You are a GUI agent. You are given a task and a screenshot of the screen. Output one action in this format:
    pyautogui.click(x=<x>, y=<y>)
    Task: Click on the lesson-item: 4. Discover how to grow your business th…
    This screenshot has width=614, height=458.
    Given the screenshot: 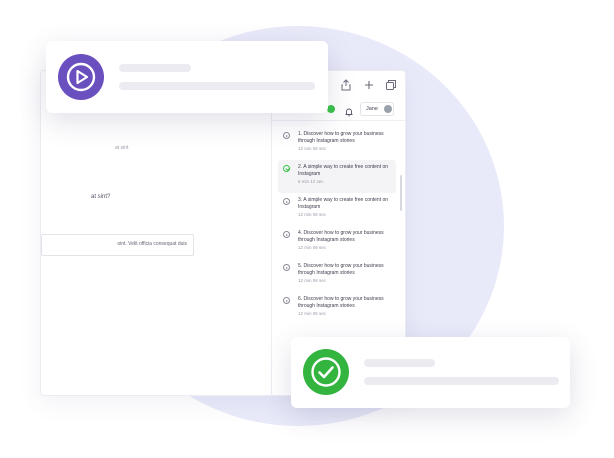 What is the action you would take?
    pyautogui.click(x=337, y=242)
    